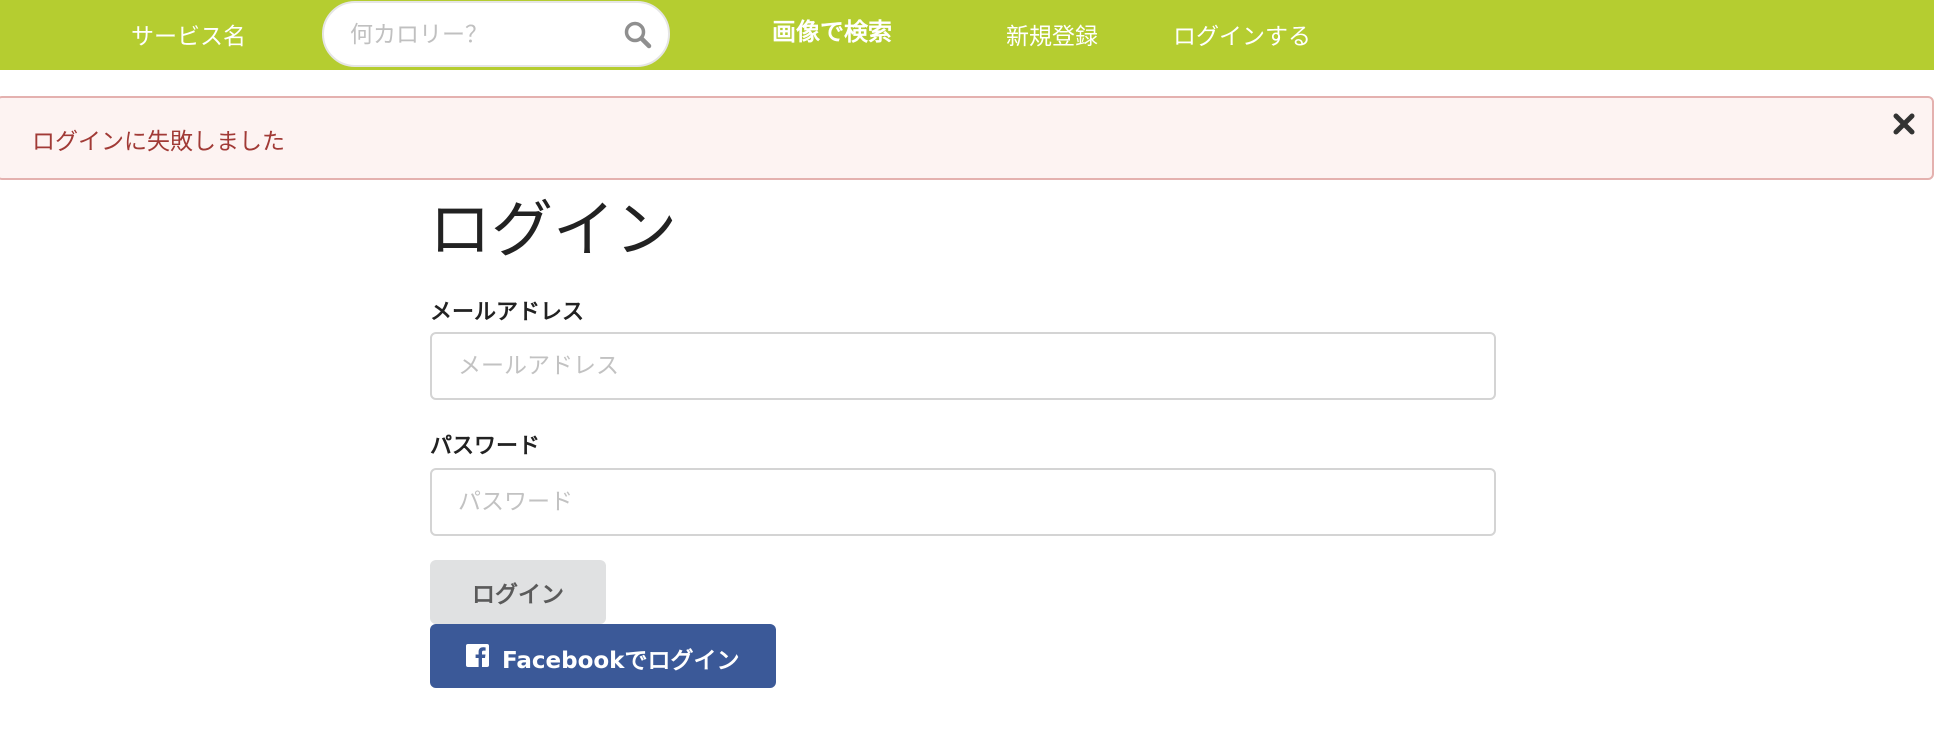  What do you see at coordinates (485, 446) in the screenshot?
I see `password-label: パスワード` at bounding box center [485, 446].